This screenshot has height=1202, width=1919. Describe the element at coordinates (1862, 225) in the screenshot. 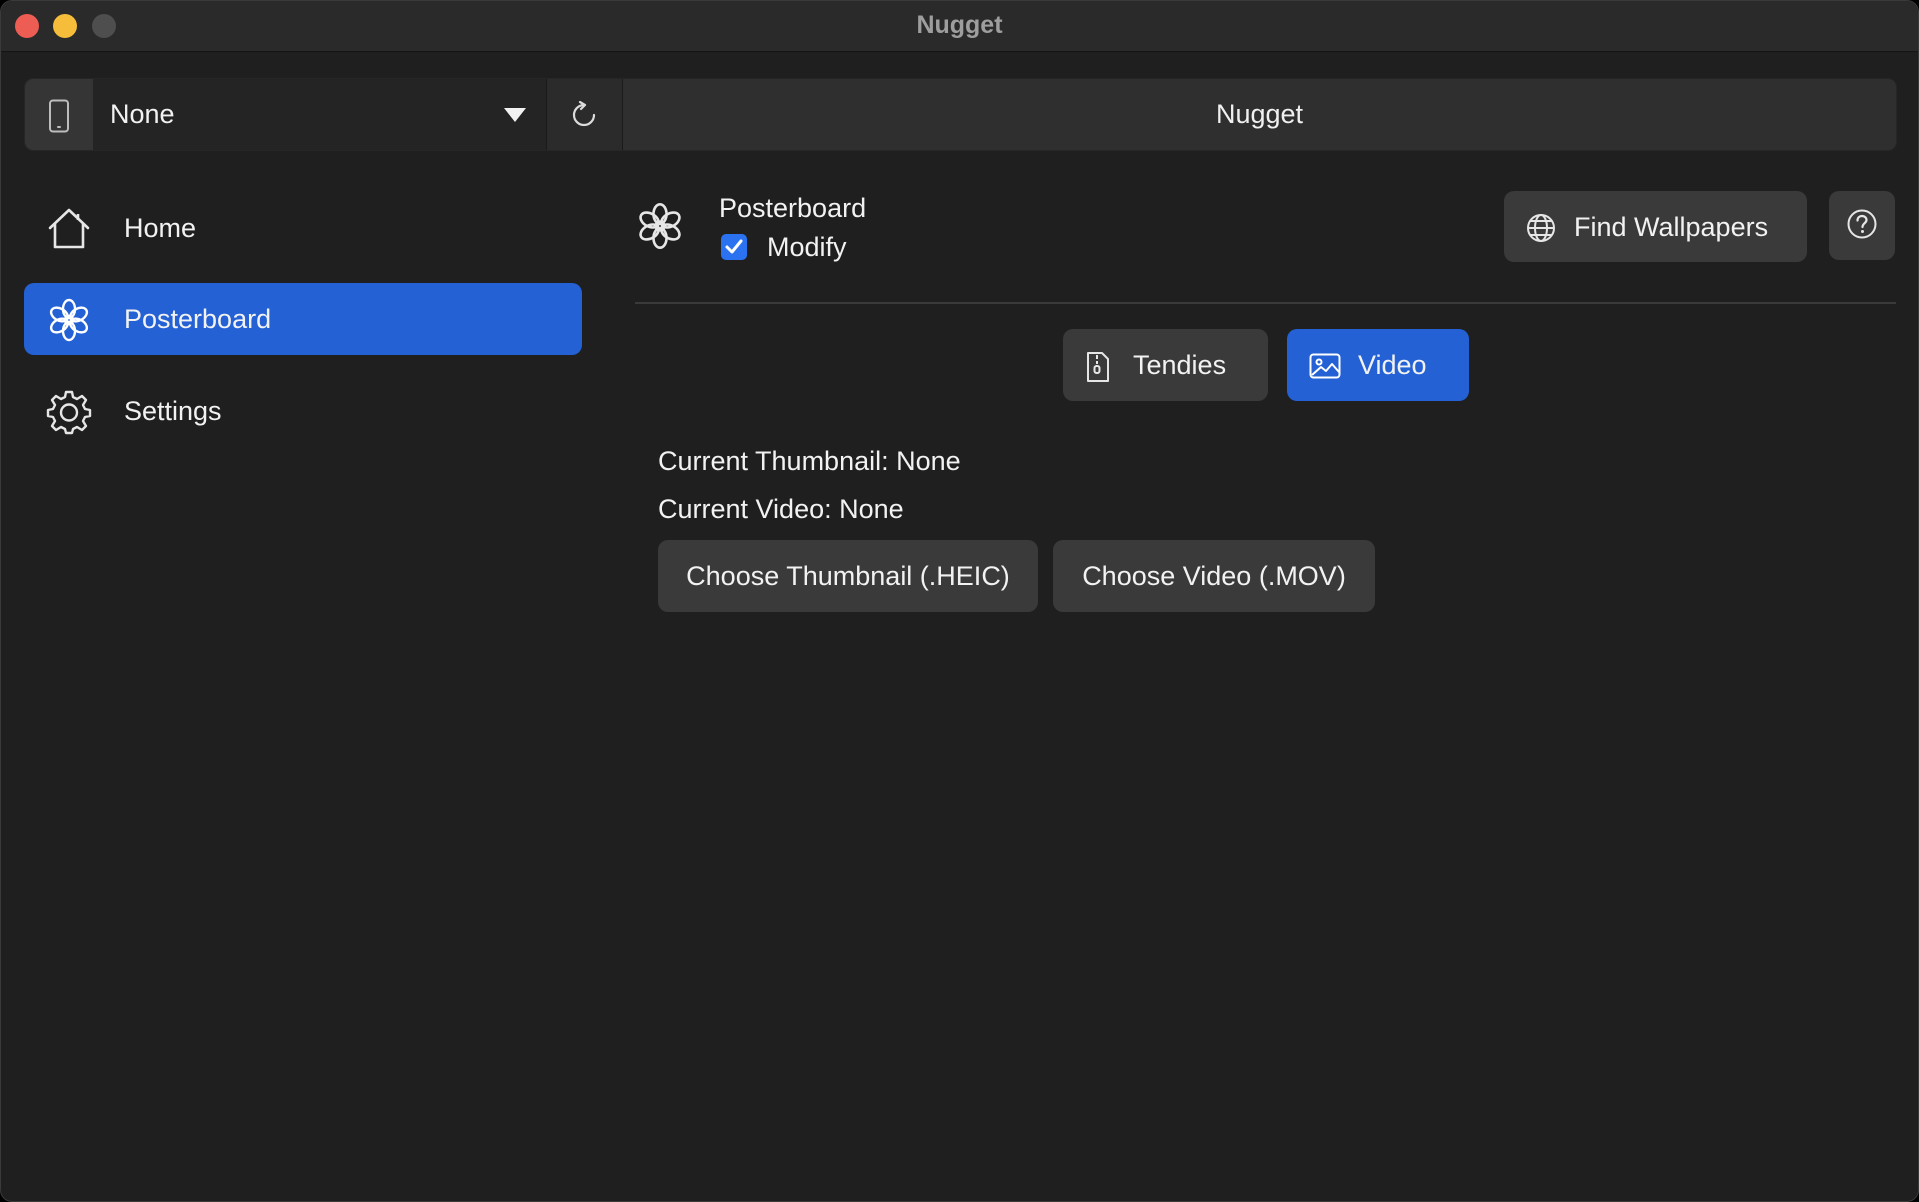

I see `help-button` at that location.